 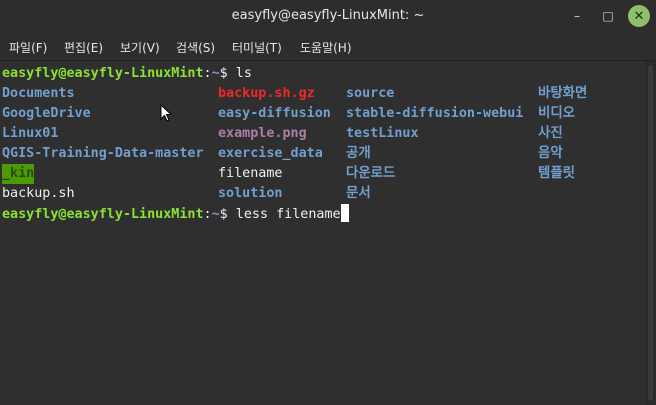 What do you see at coordinates (18, 174) in the screenshot?
I see `ls-entry: _kin` at bounding box center [18, 174].